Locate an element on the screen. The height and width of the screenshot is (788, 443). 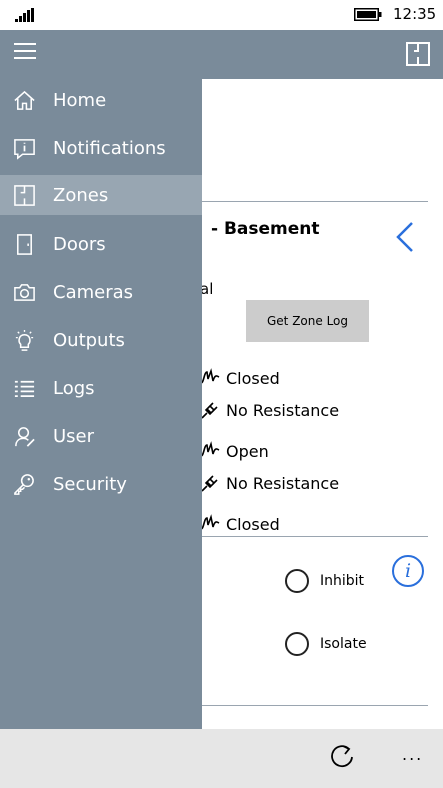
nav-item-label: Security is located at coordinates (90, 484).